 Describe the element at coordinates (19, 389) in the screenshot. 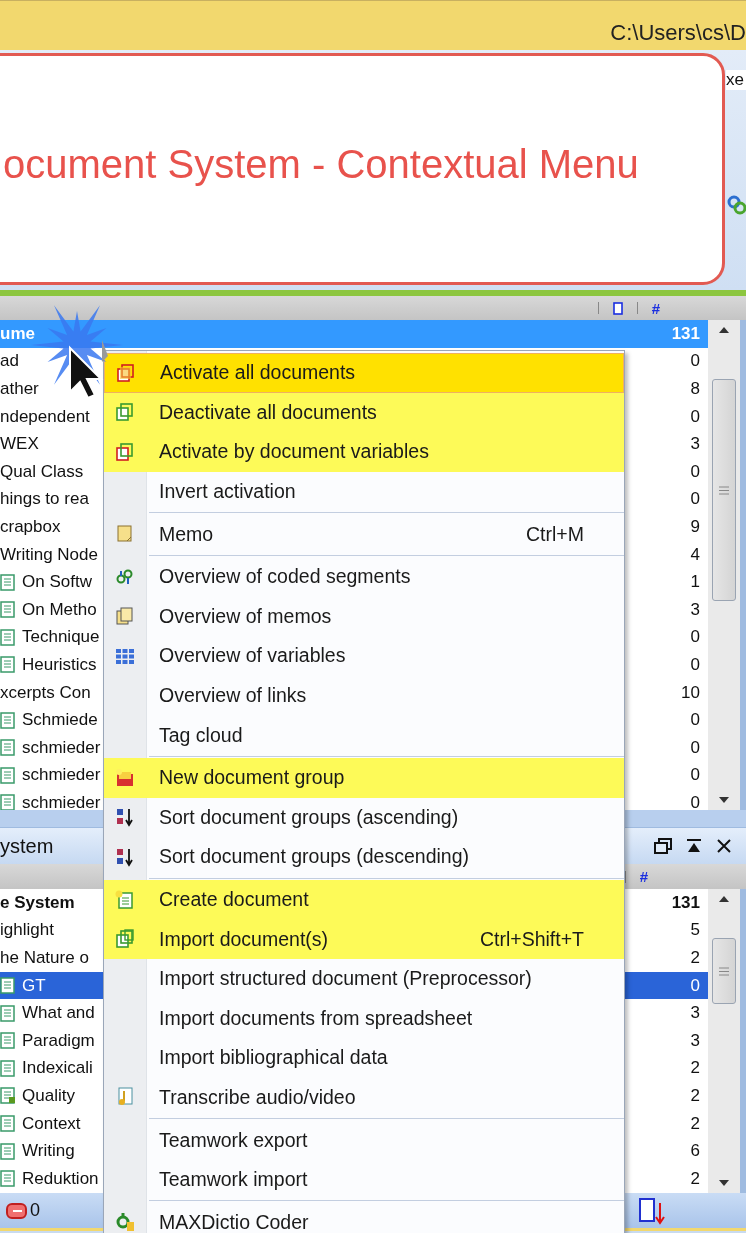

I see `tree-item-label: ather` at that location.